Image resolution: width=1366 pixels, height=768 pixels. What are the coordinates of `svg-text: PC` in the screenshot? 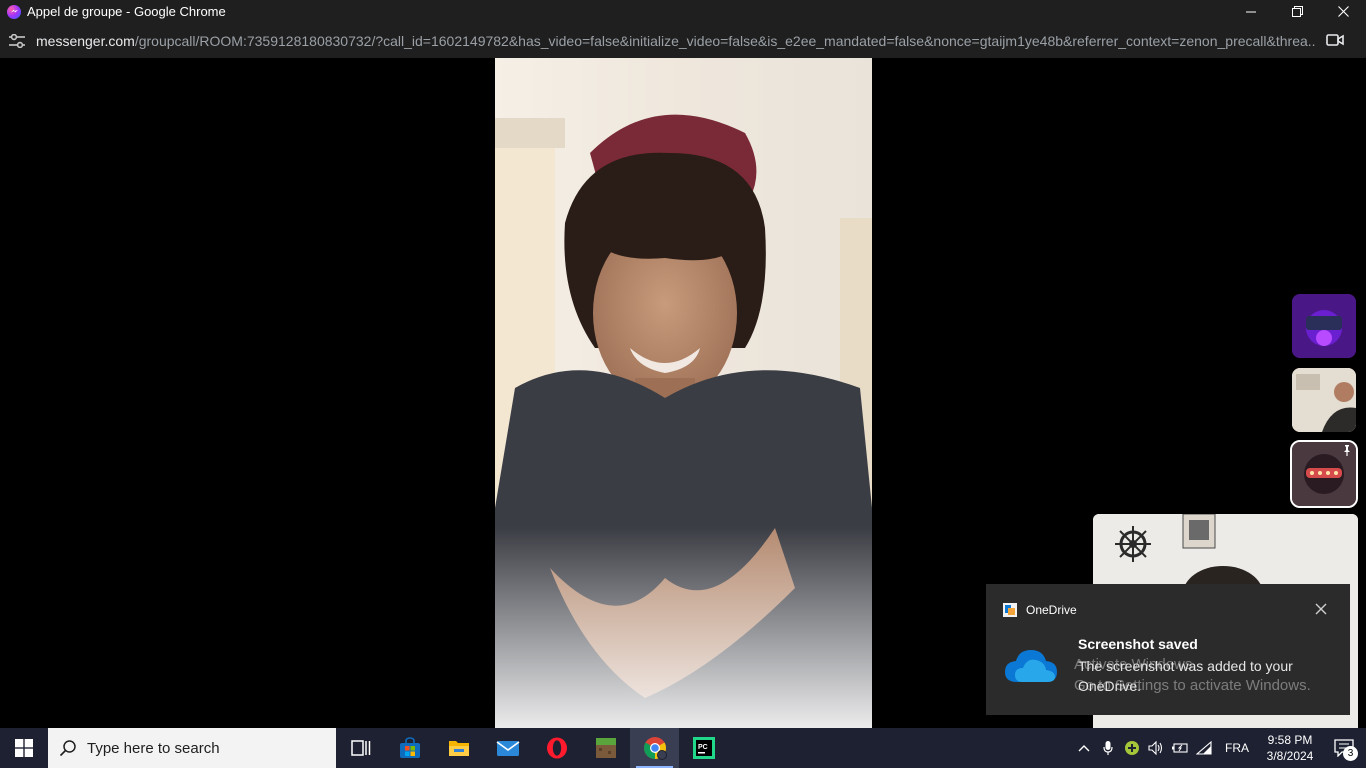 It's located at (703, 747).